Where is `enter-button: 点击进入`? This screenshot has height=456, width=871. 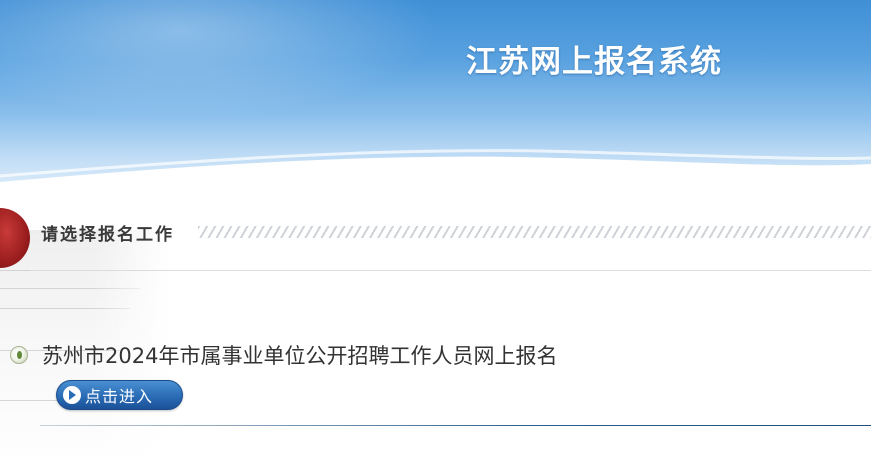
enter-button: 点击进入 is located at coordinates (119, 395).